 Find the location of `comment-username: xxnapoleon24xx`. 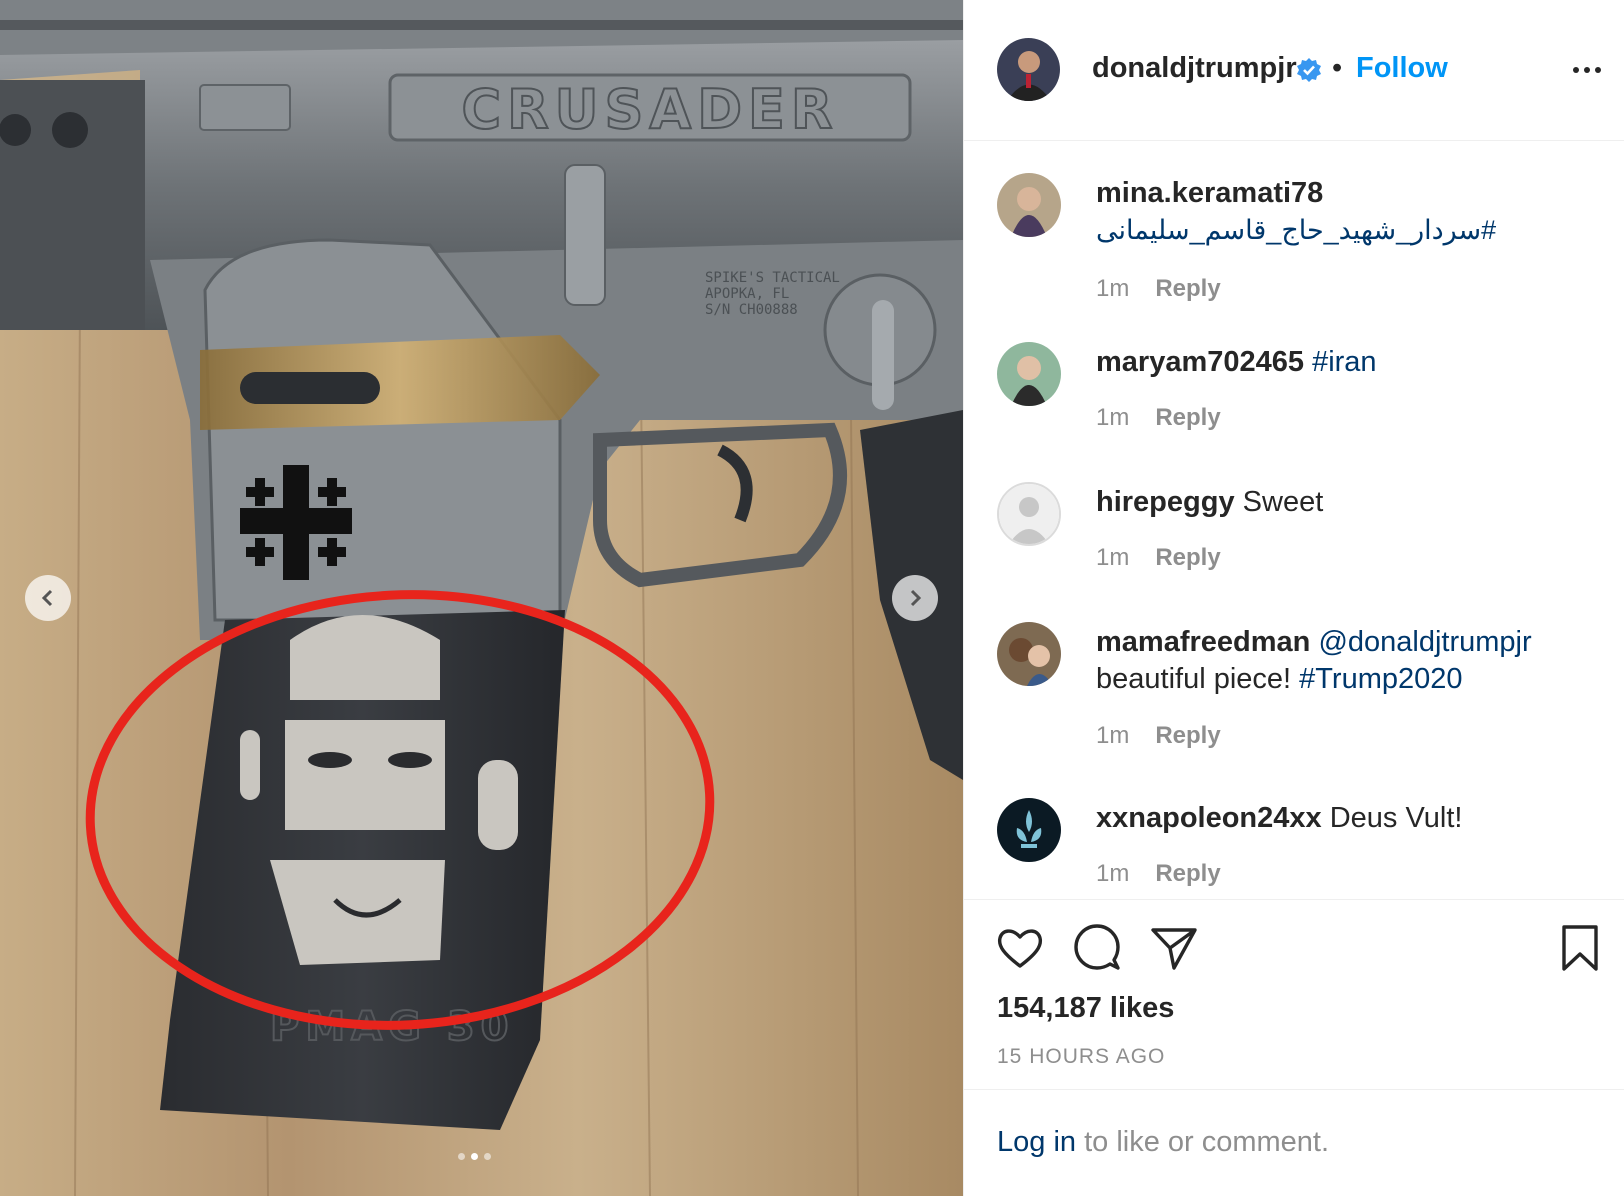

comment-username: xxnapoleon24xx is located at coordinates (1209, 818).